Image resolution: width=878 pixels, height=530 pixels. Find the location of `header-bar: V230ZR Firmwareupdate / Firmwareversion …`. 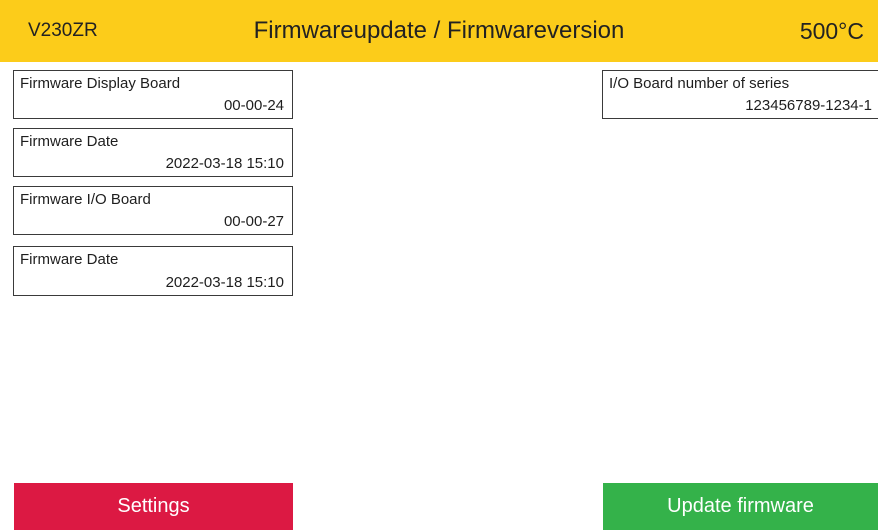

header-bar: V230ZR Firmwareupdate / Firmwareversion … is located at coordinates (439, 31).